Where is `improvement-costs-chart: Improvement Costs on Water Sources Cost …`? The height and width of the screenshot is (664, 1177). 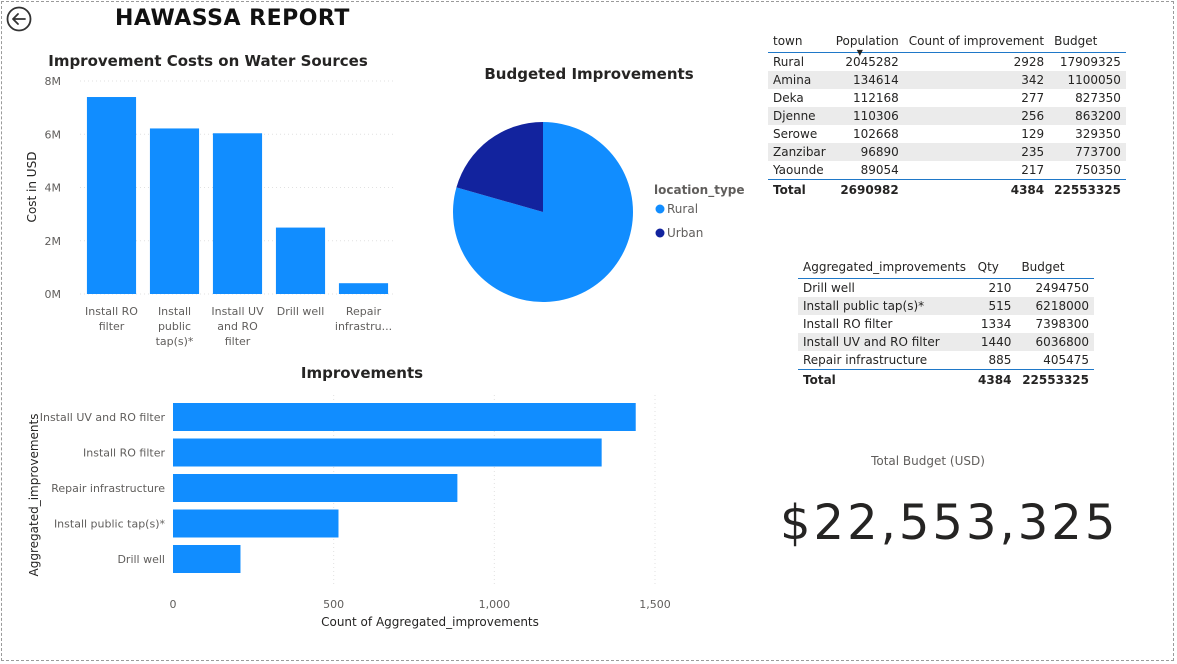
improvement-costs-chart: Improvement Costs on Water Sources Cost … is located at coordinates (210, 200).